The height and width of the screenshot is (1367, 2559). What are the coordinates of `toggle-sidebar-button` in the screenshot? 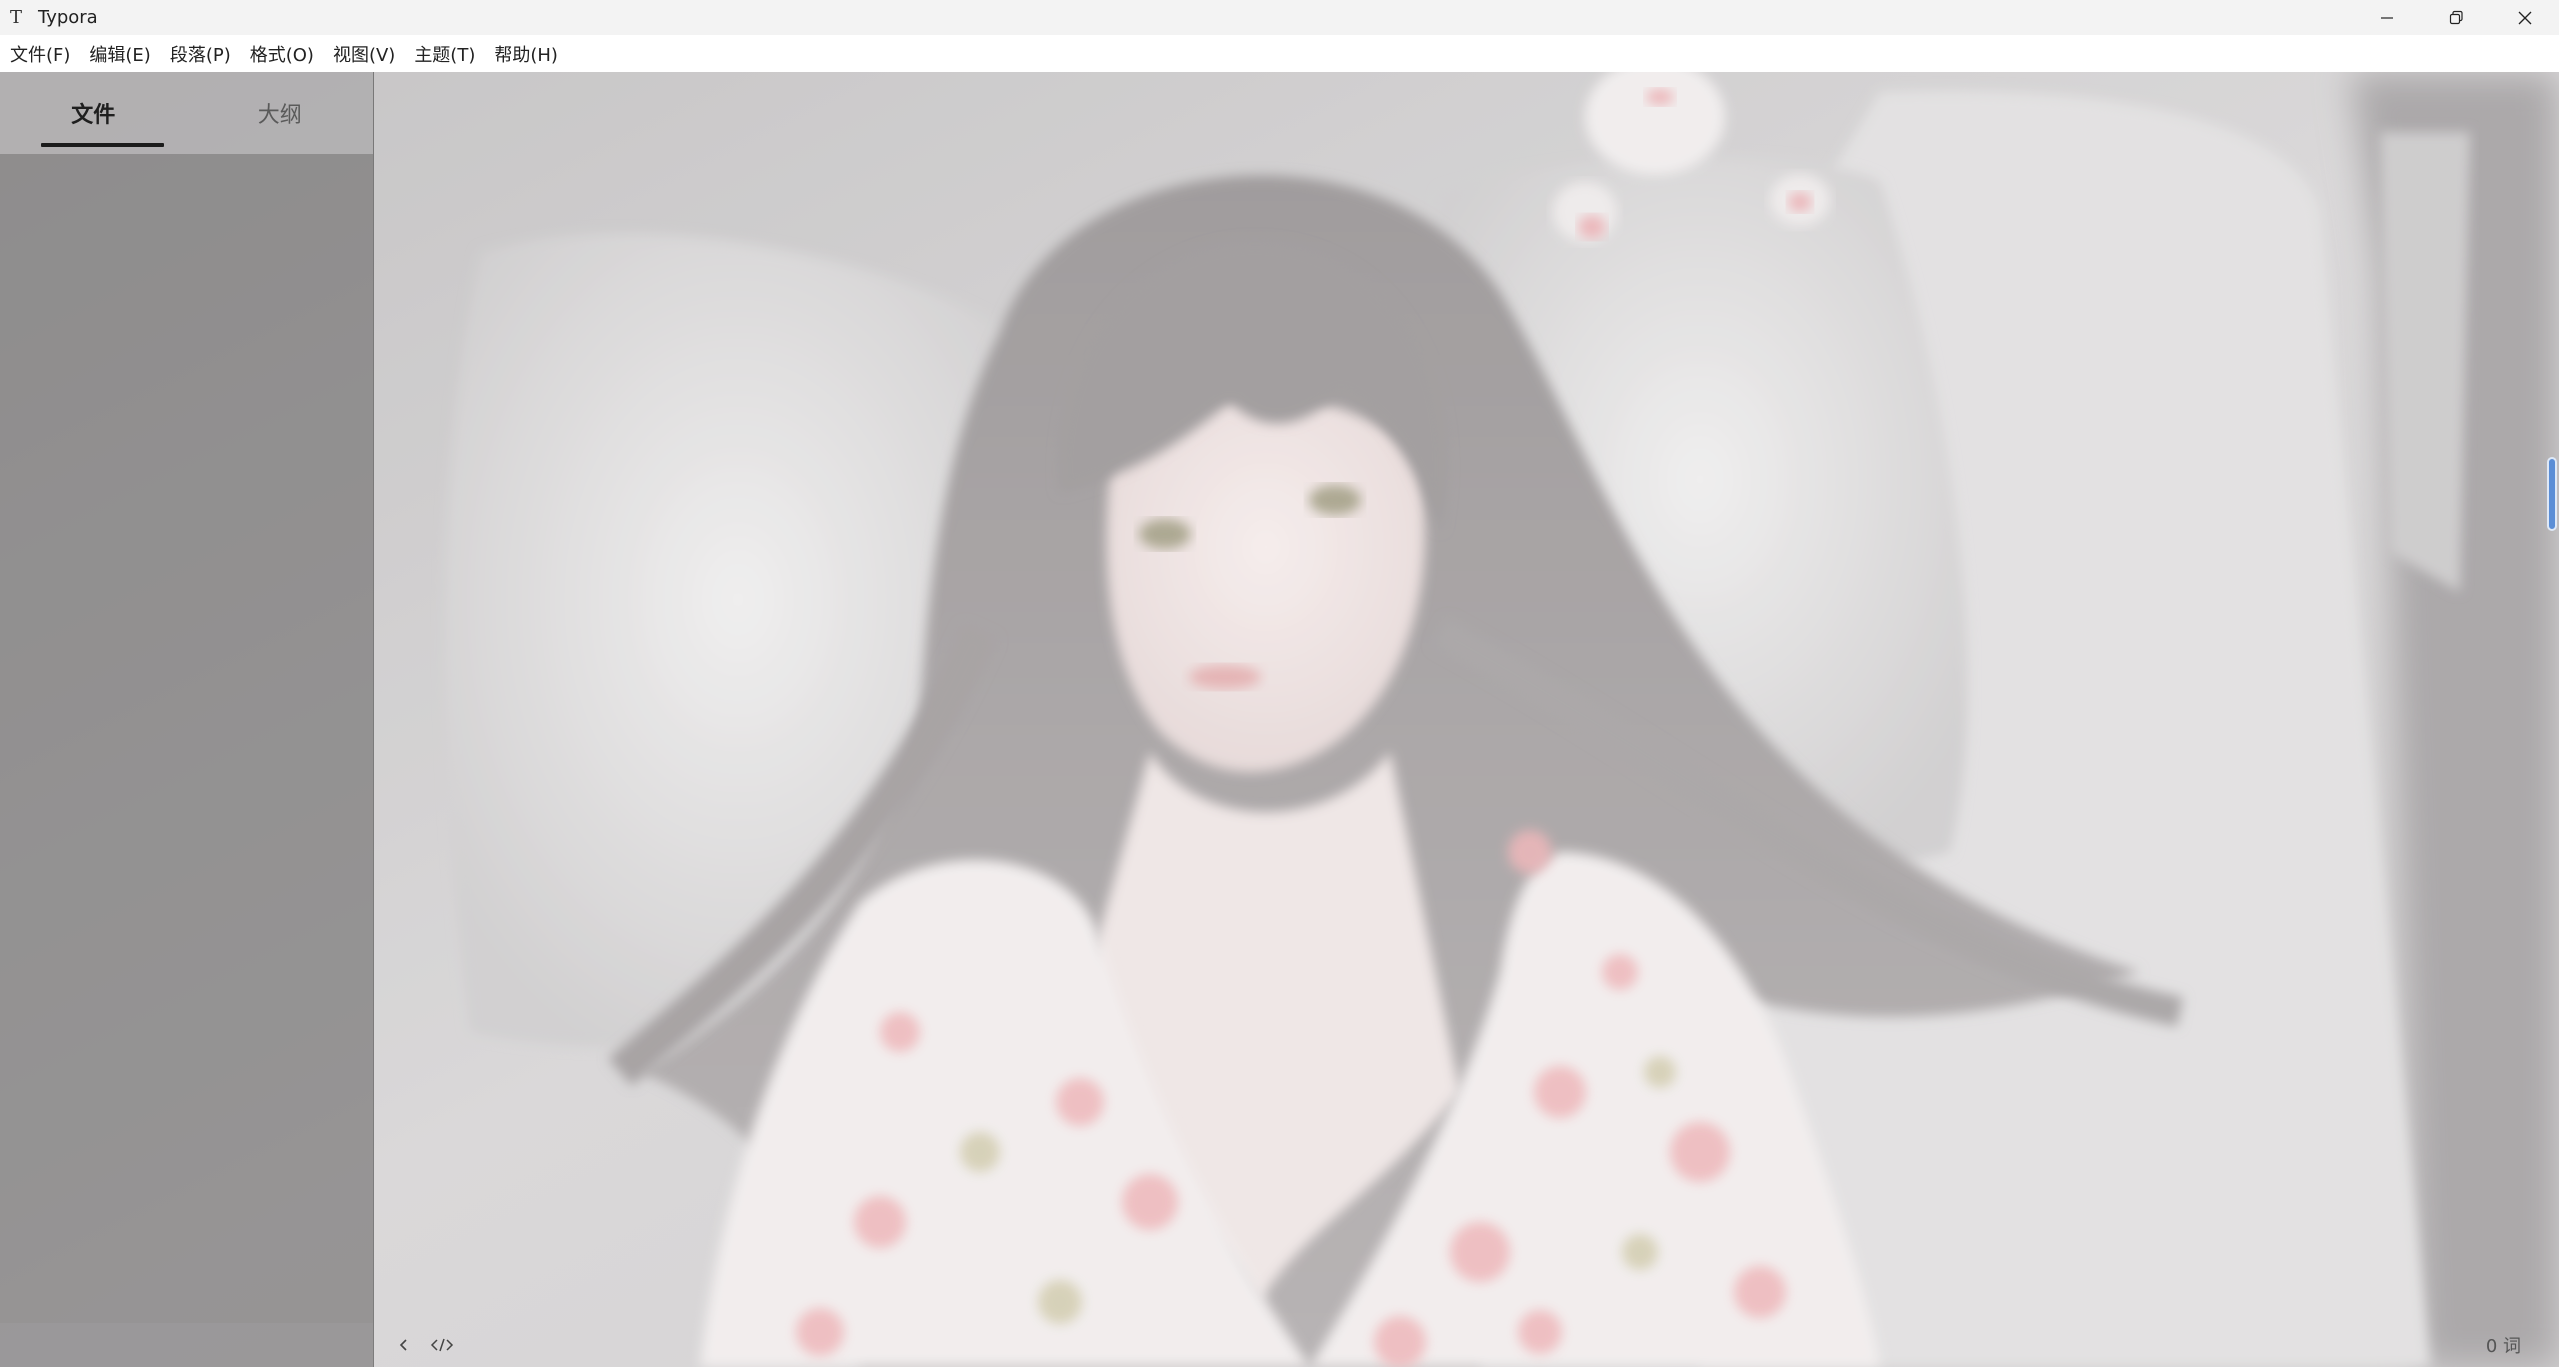 It's located at (404, 1345).